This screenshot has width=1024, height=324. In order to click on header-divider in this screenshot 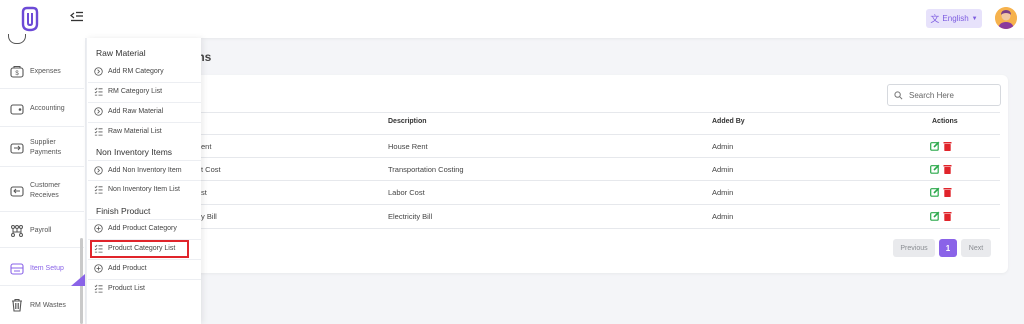, I will do `click(586, 134)`.